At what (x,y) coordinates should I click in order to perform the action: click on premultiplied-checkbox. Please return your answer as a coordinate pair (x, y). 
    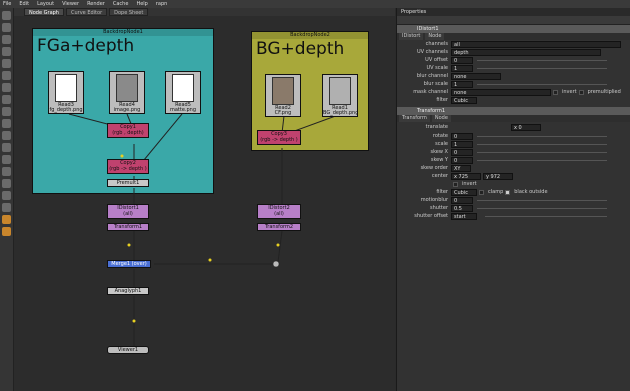
    Looking at the image, I should click on (581, 92).